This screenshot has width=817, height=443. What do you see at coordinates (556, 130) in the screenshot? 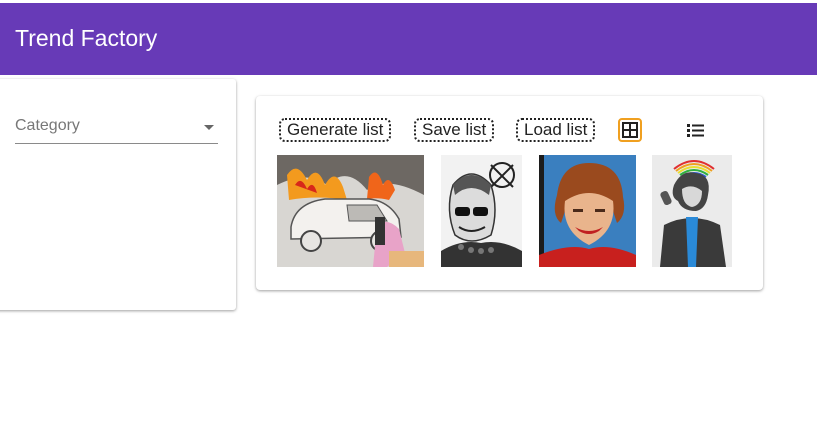
I see `load-list-button: Load list` at bounding box center [556, 130].